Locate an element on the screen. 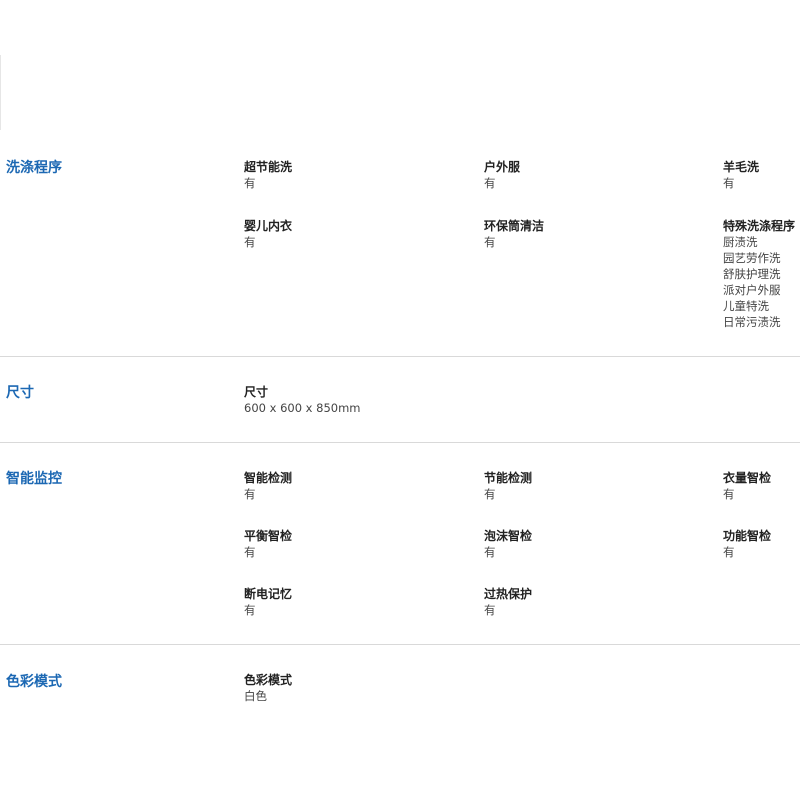 This screenshot has width=800, height=800. spec-function-detection: 功能智检 有 is located at coordinates (747, 544).